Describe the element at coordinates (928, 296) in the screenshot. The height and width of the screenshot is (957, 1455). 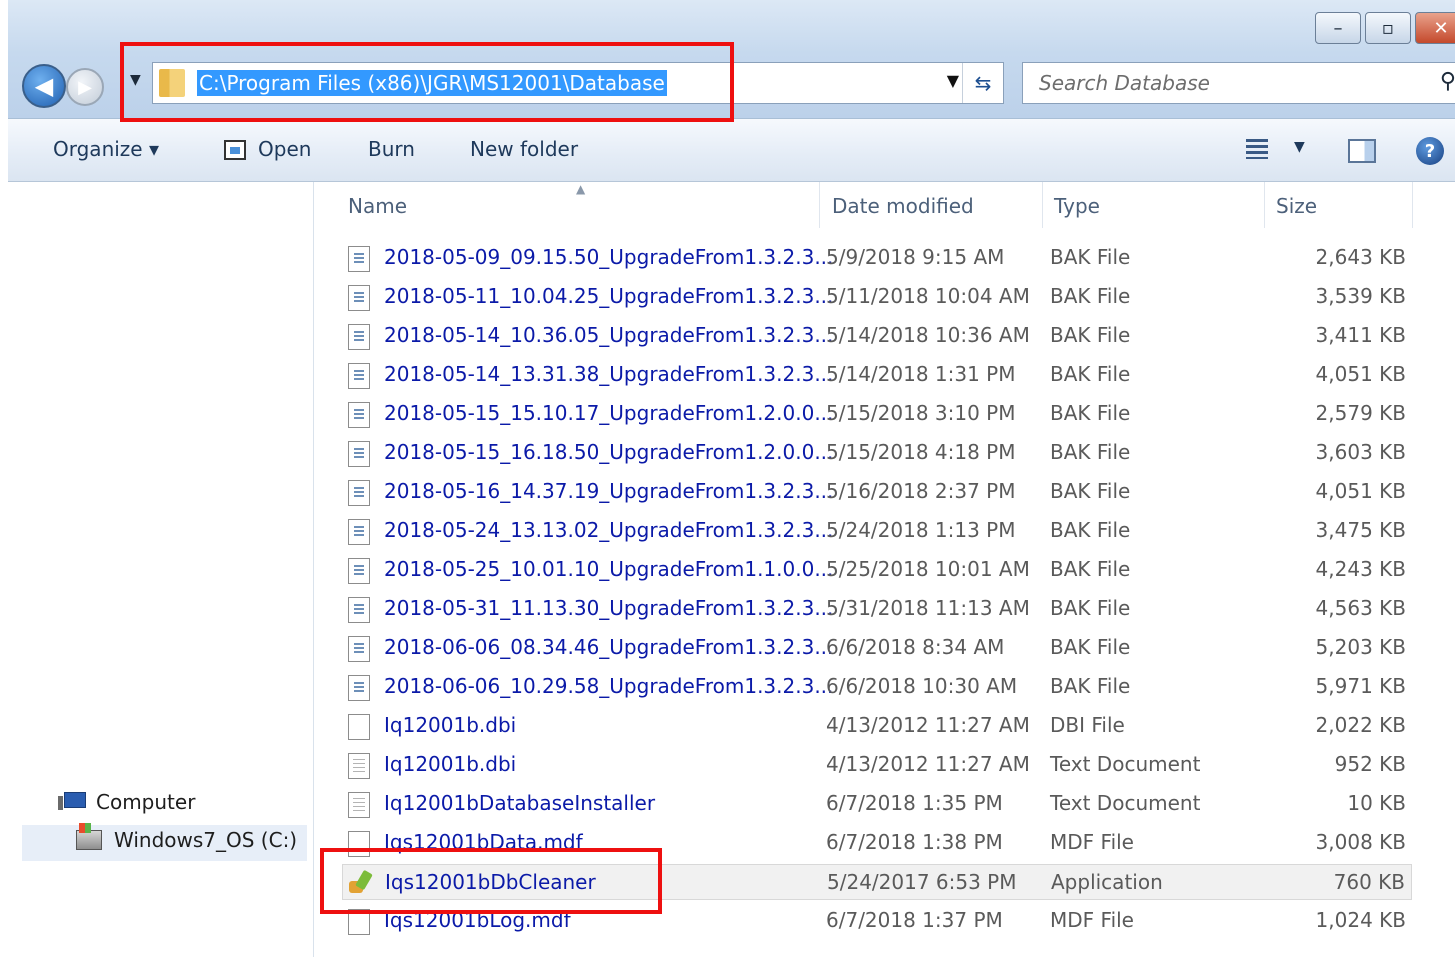
I see `file-date: 5/11/2018 10:04 AM` at that location.